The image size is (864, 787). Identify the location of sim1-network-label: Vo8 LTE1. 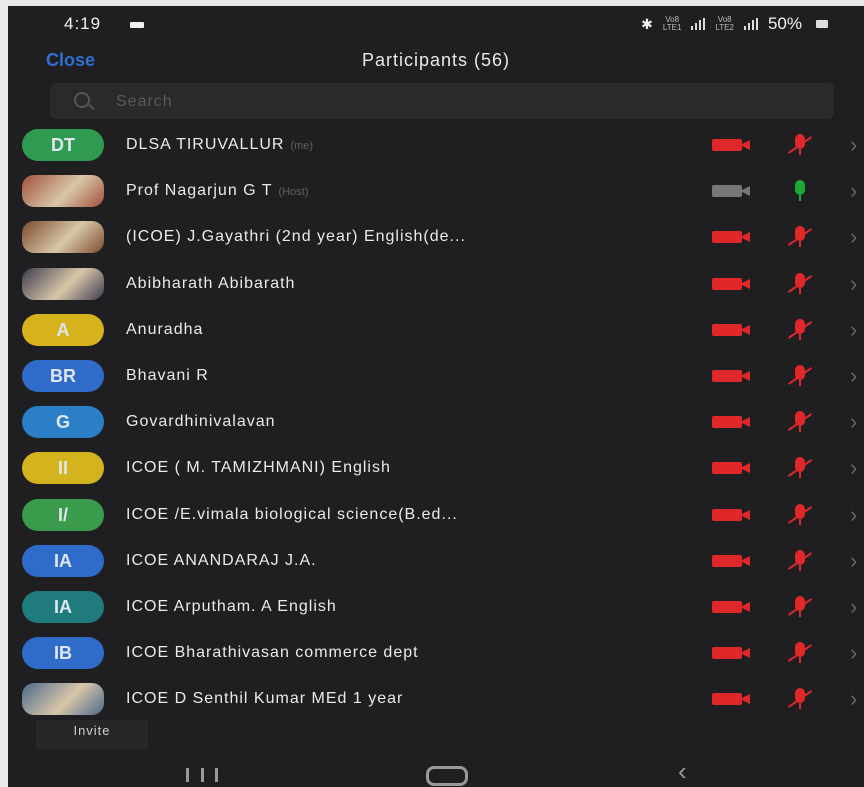
(672, 23).